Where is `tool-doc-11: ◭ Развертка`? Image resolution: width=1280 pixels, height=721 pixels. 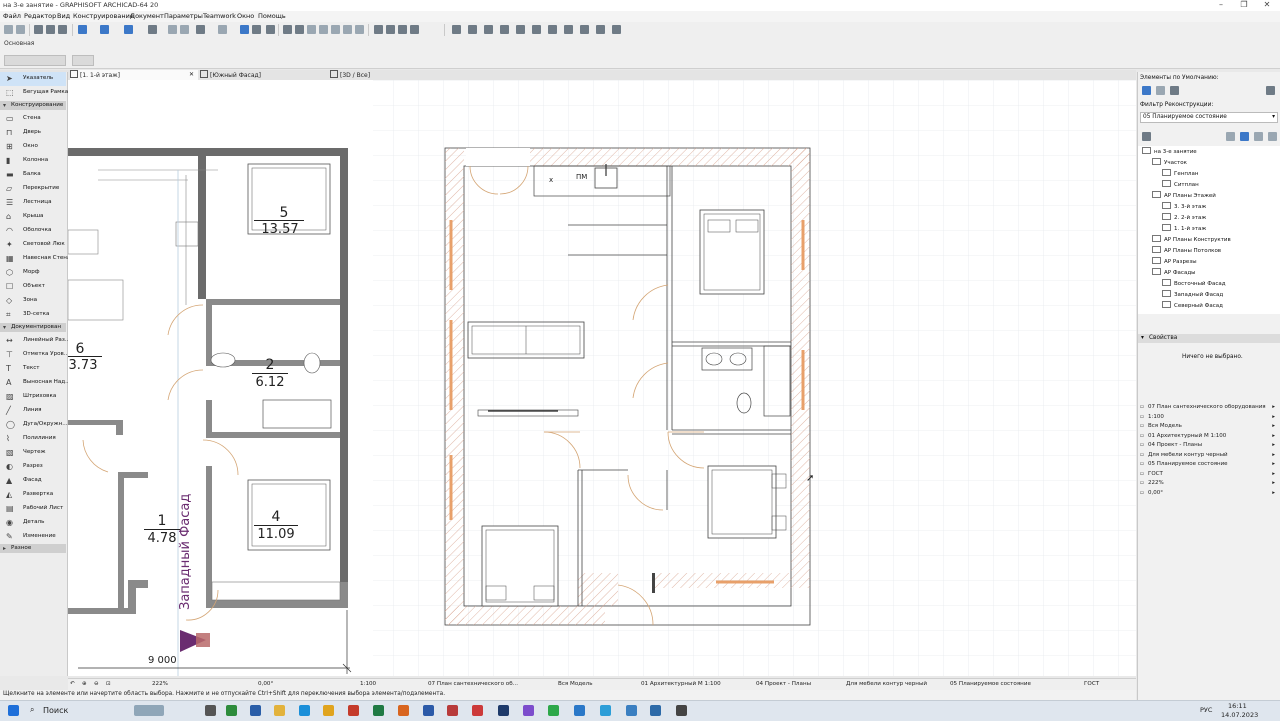
tool-doc-11: ◭ Развертка is located at coordinates (33, 495).